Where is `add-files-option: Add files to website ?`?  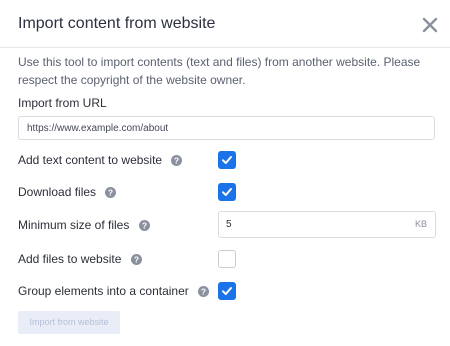 add-files-option: Add files to website ? is located at coordinates (80, 259).